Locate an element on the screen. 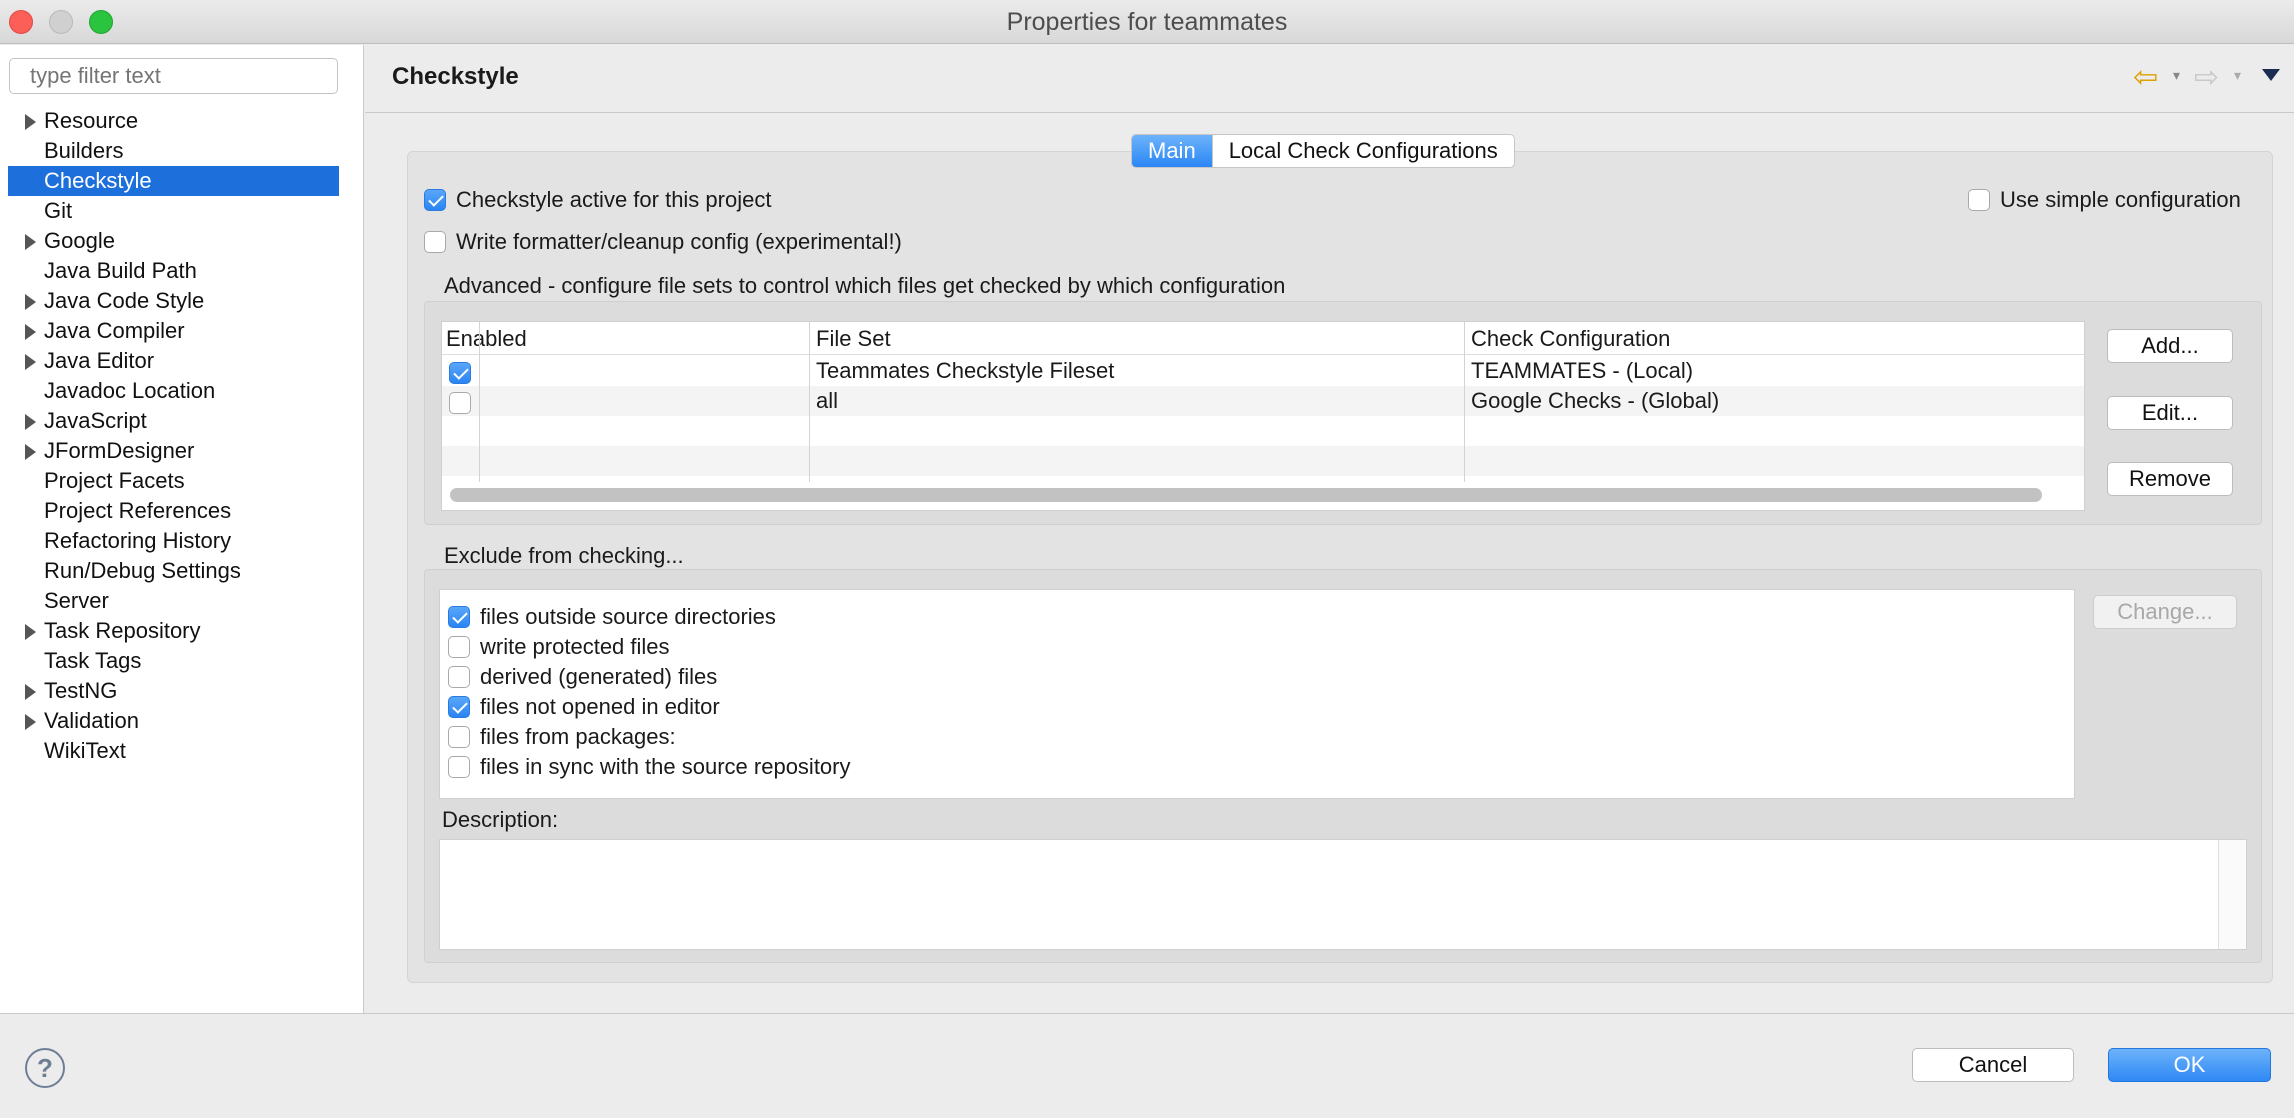 The width and height of the screenshot is (2294, 1118). cancel-button: Cancel is located at coordinates (1993, 1065).